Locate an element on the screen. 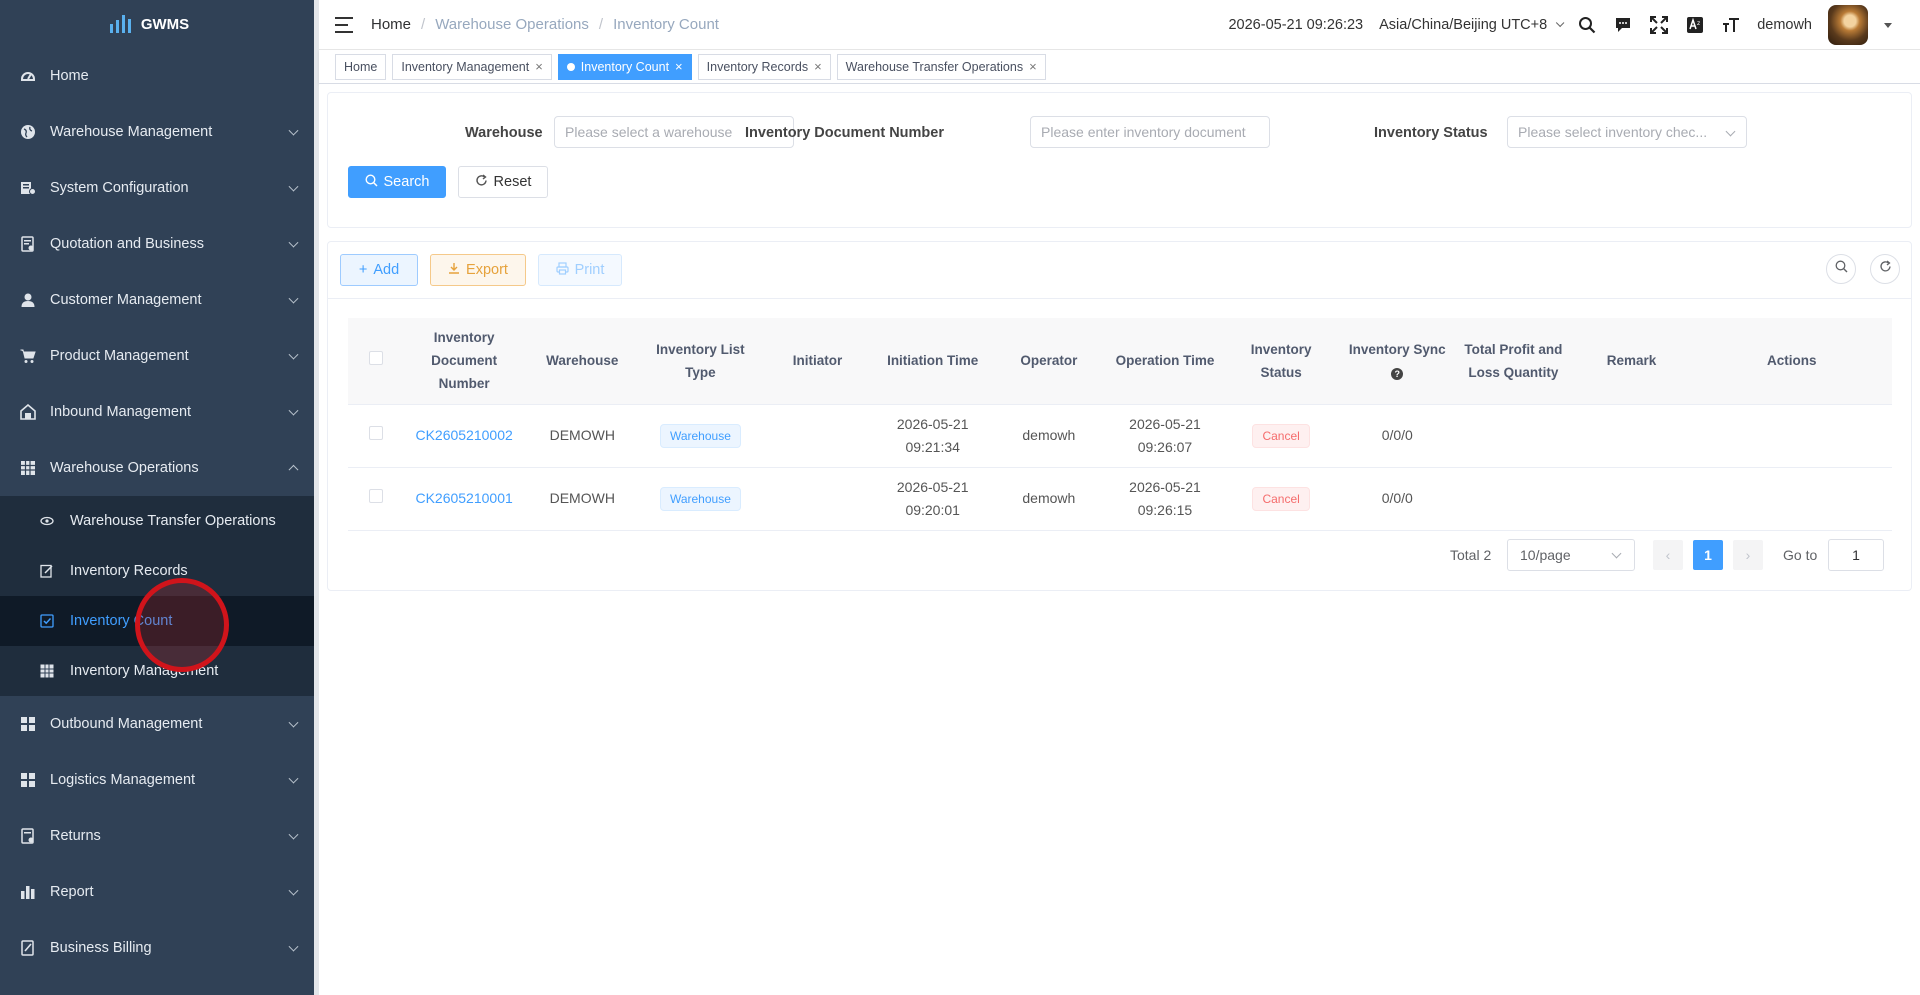 The height and width of the screenshot is (995, 1920). submenu-item-inventory-records: Inventory Records is located at coordinates (159, 571).